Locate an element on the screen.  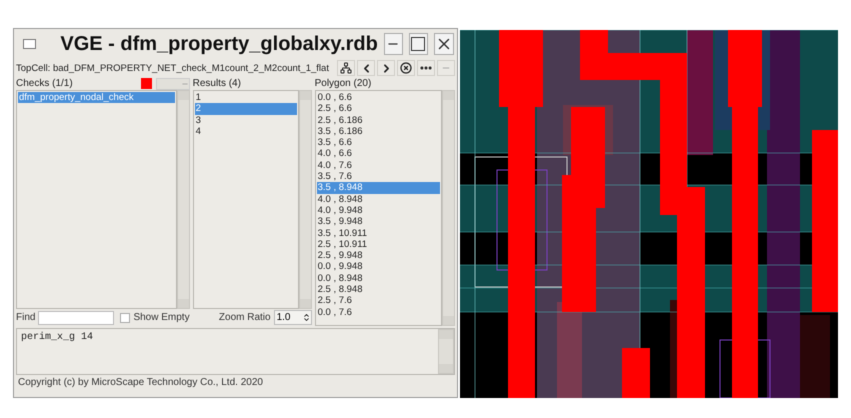
zoom-ratio-field: 1.0 is located at coordinates (293, 317).